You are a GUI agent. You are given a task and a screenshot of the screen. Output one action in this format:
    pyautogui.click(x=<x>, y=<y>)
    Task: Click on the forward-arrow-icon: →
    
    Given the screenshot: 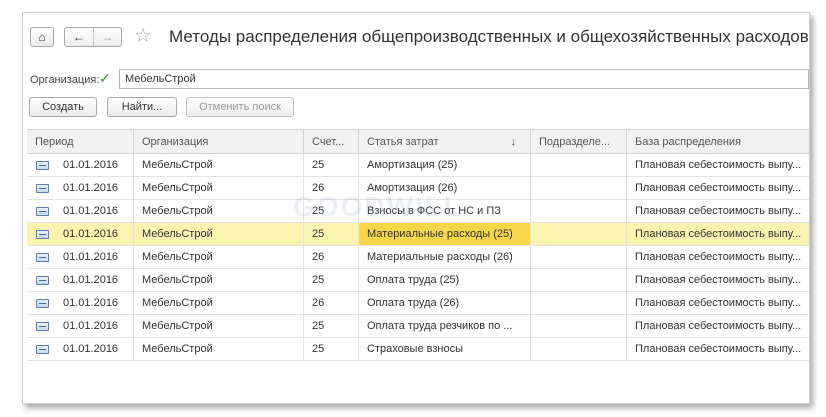 What is the action you would take?
    pyautogui.click(x=107, y=37)
    